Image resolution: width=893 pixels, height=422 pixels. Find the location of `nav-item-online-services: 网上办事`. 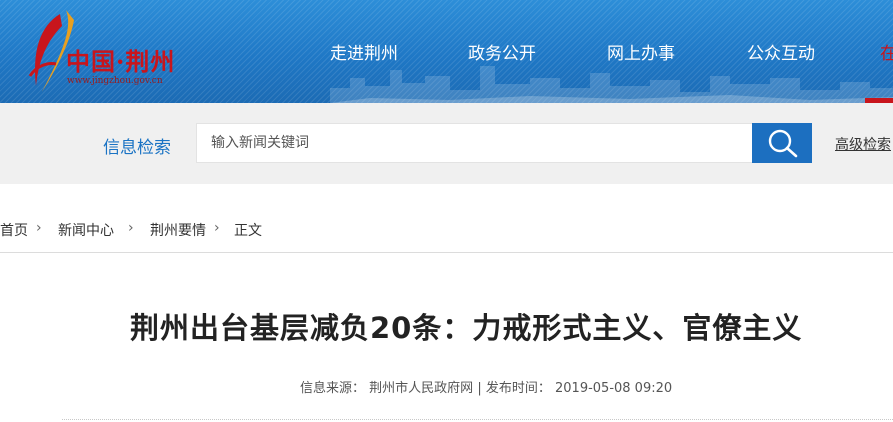

nav-item-online-services: 网上办事 is located at coordinates (641, 51).